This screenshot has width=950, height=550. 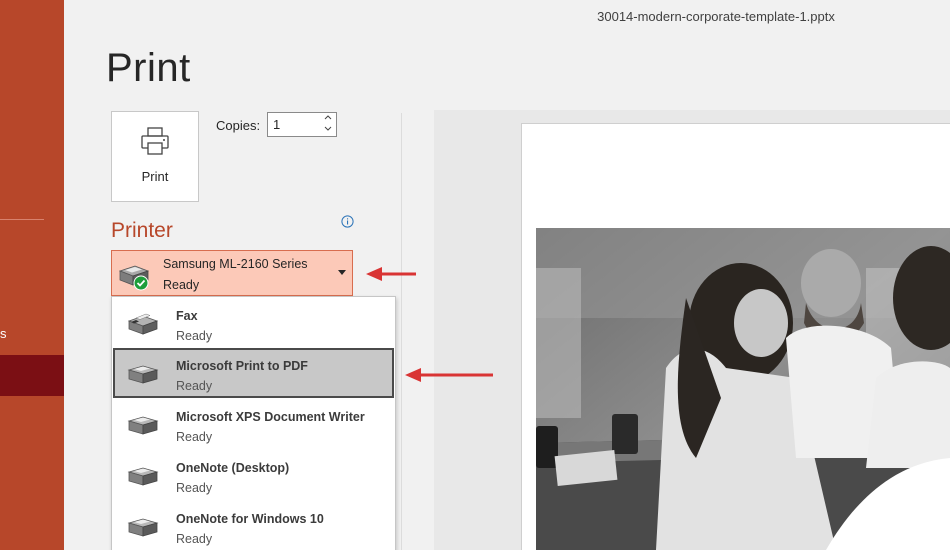 I want to click on backstage-separator, so click(x=22, y=219).